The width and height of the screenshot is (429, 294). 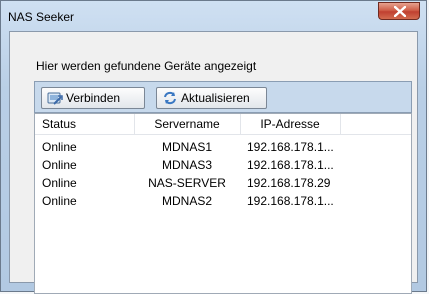 I want to click on column-header-status: Status, so click(x=59, y=126).